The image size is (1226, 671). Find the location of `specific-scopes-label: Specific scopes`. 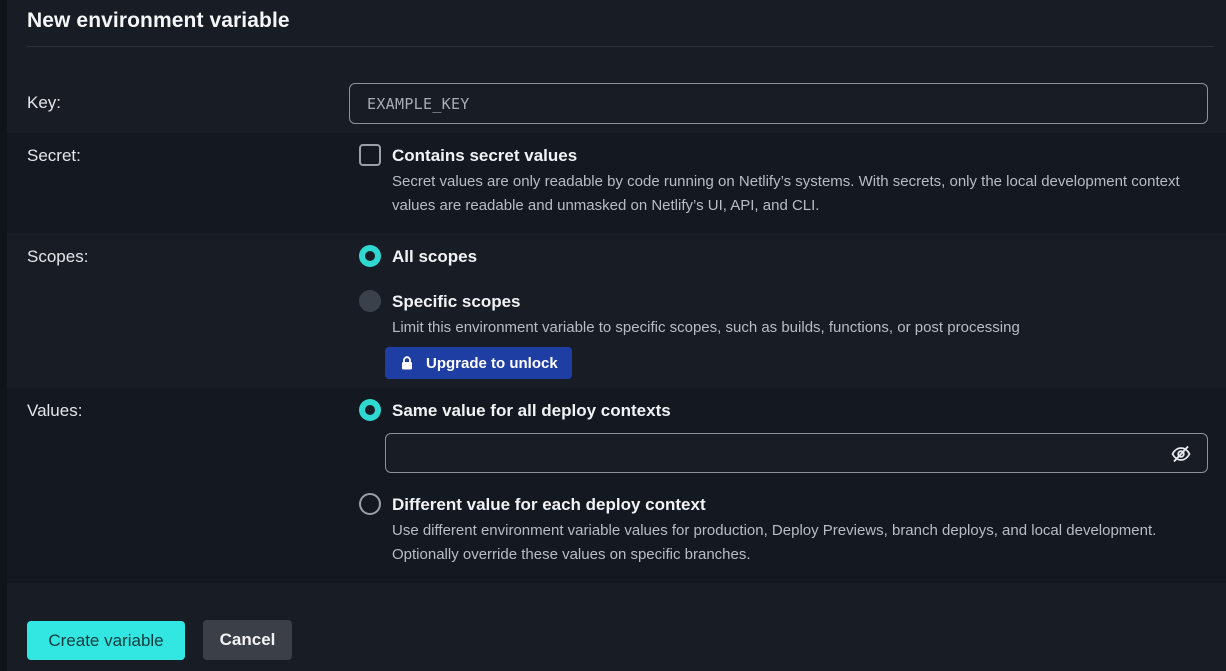

specific-scopes-label: Specific scopes is located at coordinates (456, 302).